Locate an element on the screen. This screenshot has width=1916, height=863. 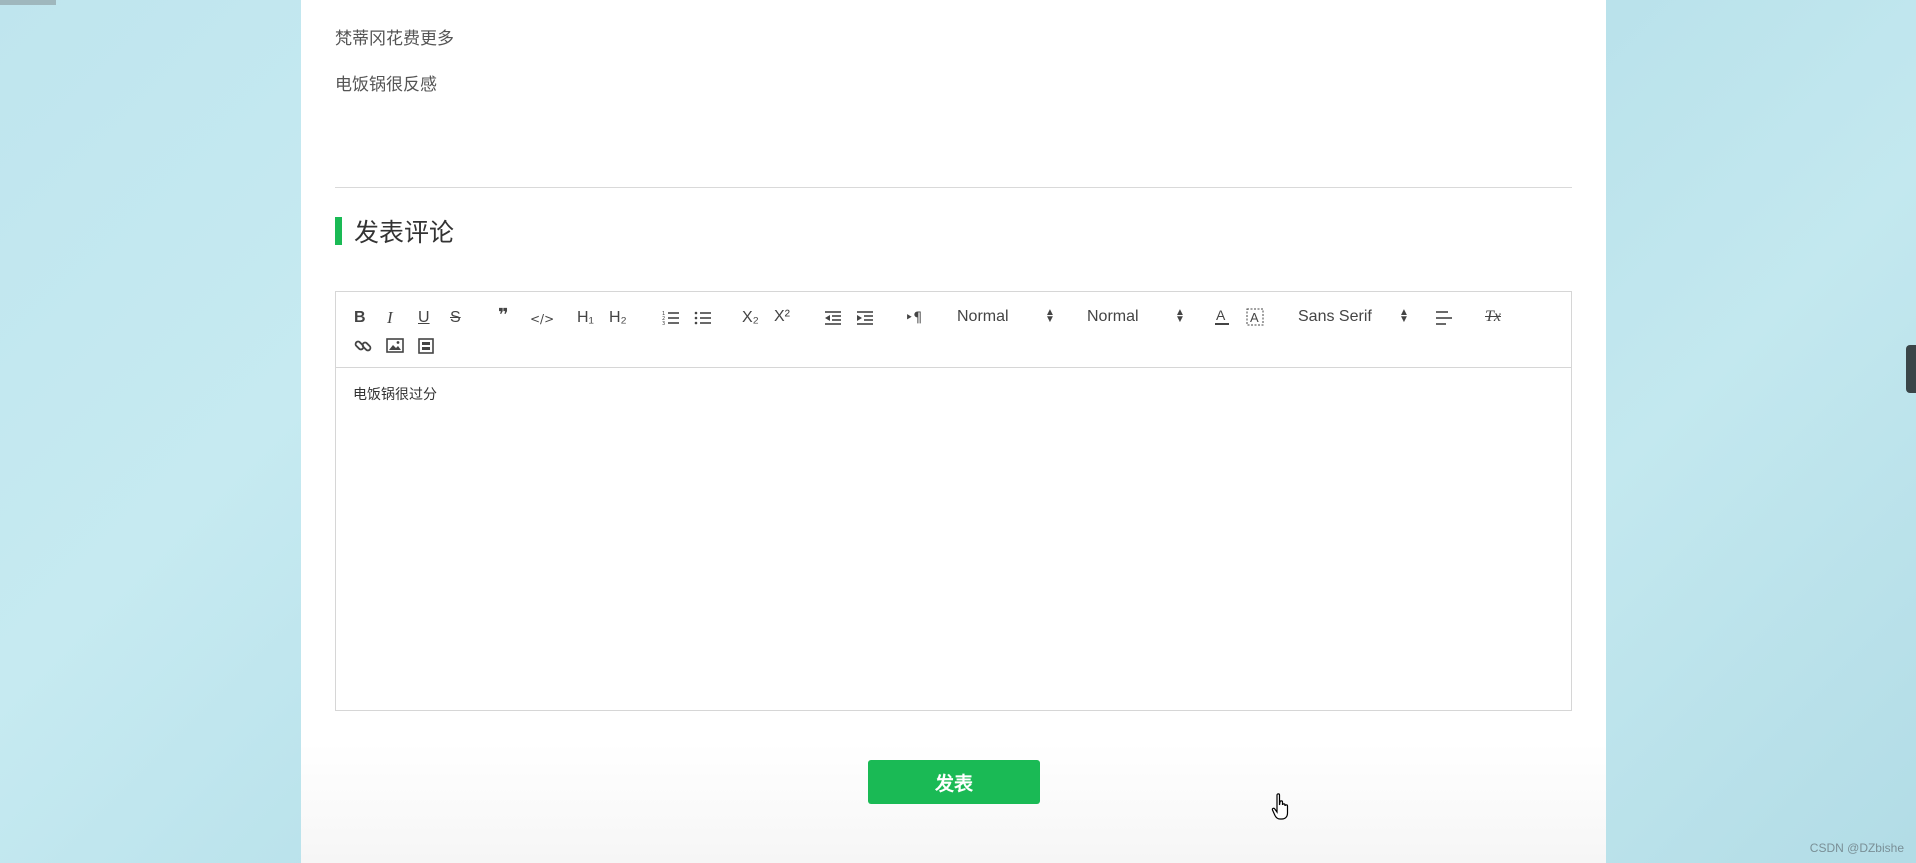
size-select: Normal ▲ ▼ is located at coordinates (1137, 317).